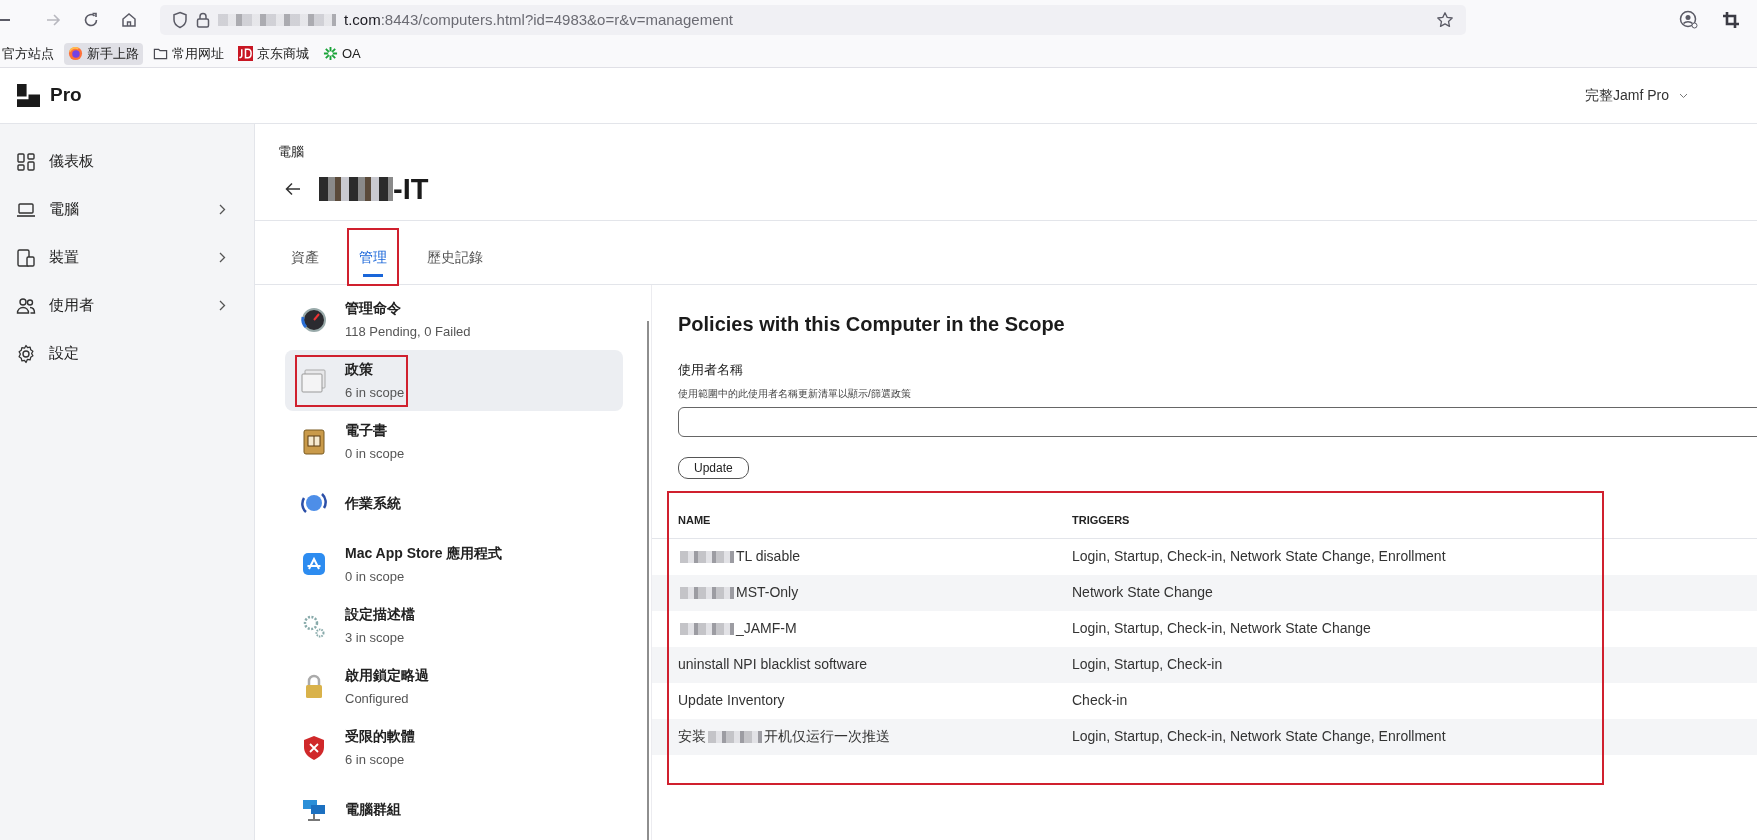 This screenshot has height=840, width=1757. Describe the element at coordinates (1414, 520) in the screenshot. I see `column-header: TRIGGERS` at that location.